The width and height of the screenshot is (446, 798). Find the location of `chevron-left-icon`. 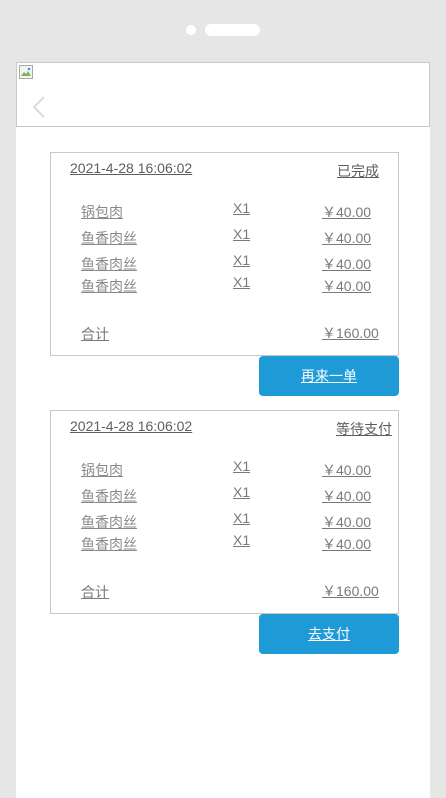

chevron-left-icon is located at coordinates (40, 107).